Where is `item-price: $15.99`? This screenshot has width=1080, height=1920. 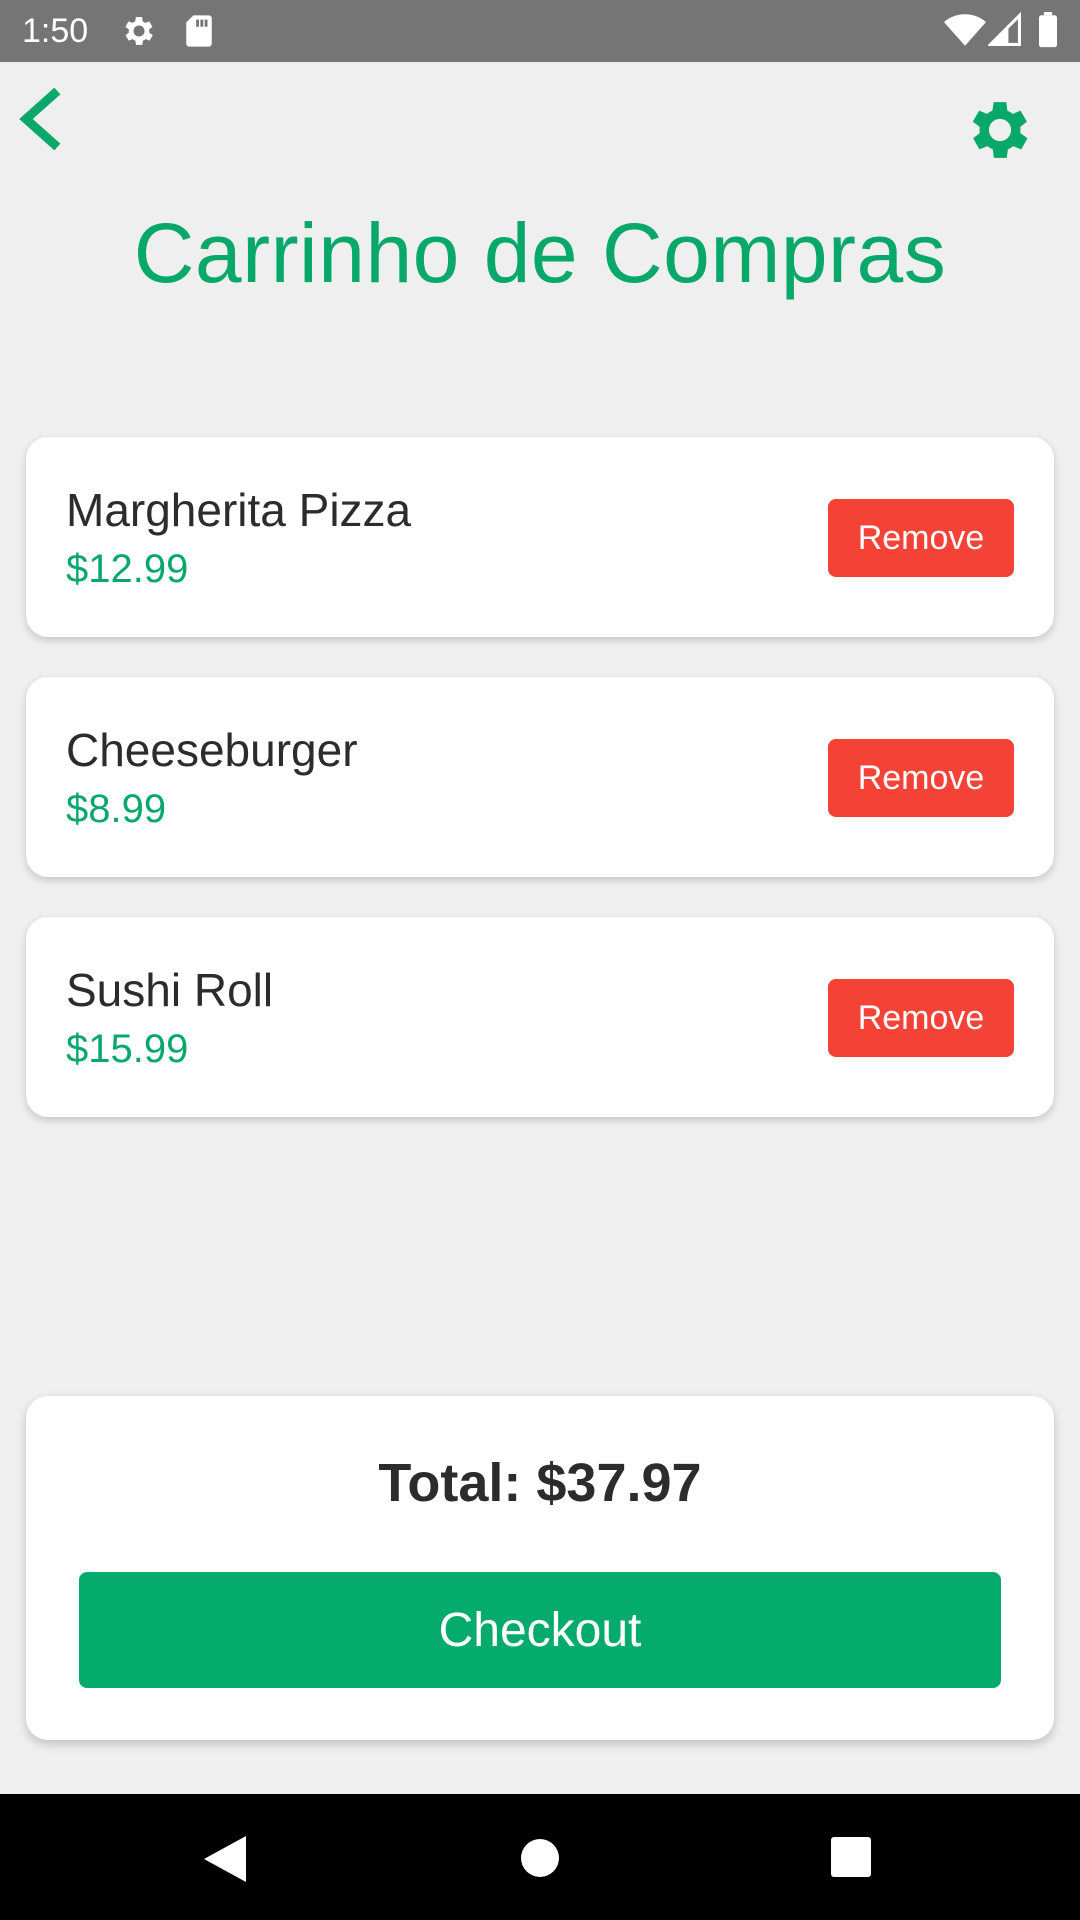 item-price: $15.99 is located at coordinates (127, 1049).